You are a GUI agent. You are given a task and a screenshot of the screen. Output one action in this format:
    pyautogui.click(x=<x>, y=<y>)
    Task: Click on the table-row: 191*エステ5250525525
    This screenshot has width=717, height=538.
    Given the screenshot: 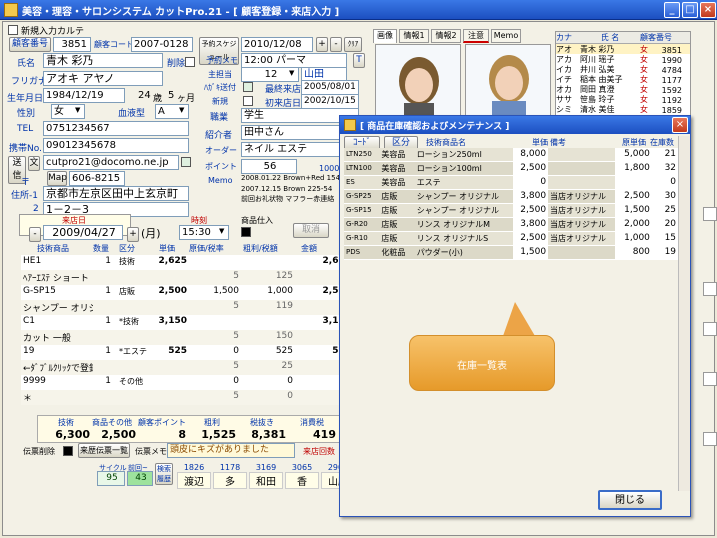 What is the action you would take?
    pyautogui.click(x=186, y=352)
    